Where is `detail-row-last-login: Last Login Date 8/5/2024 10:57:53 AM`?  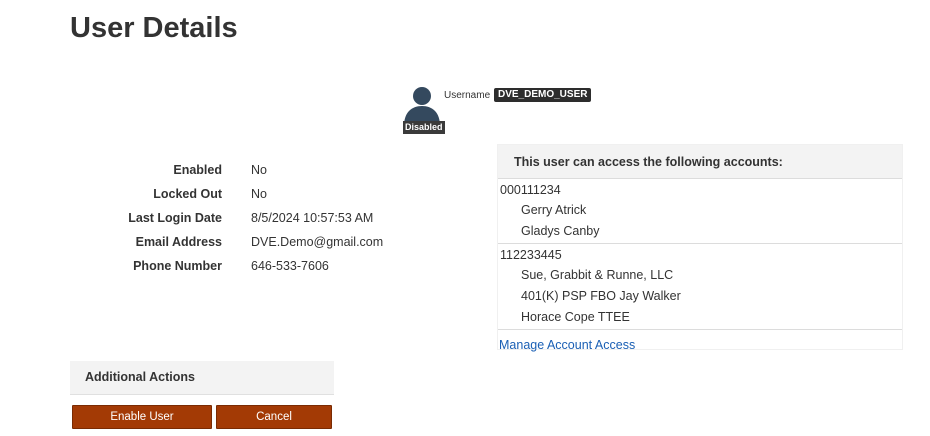
detail-row-last-login: Last Login Date 8/5/2024 10:57:53 AM is located at coordinates (260, 218).